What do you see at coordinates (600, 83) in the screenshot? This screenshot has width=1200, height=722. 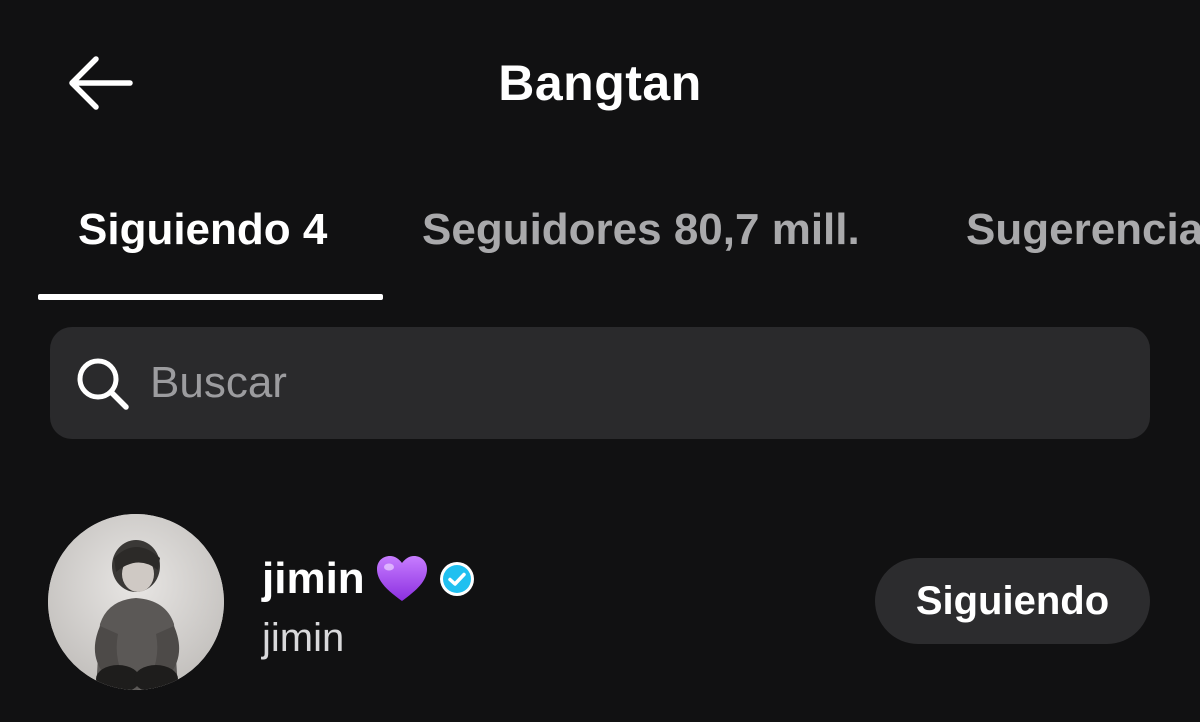 I see `page-title: Bangtan` at bounding box center [600, 83].